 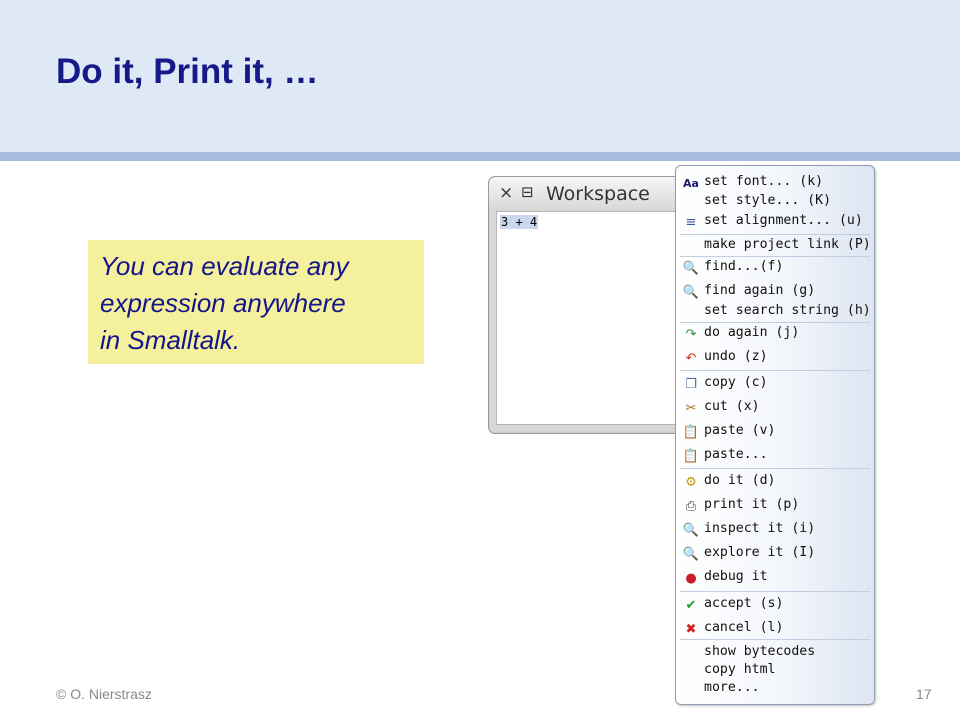 I want to click on callout-line-1: You can evaluate any, so click(x=224, y=266).